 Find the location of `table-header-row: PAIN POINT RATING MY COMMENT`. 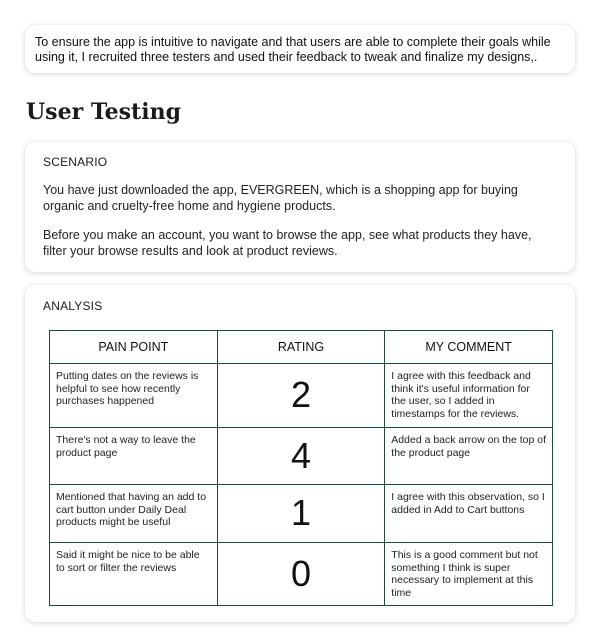

table-header-row: PAIN POINT RATING MY COMMENT is located at coordinates (301, 347).